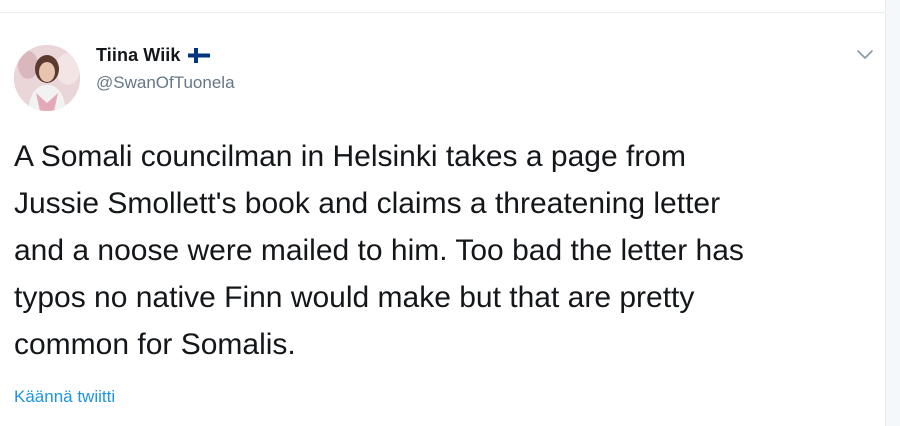  I want to click on avatar-photo, so click(47, 78).